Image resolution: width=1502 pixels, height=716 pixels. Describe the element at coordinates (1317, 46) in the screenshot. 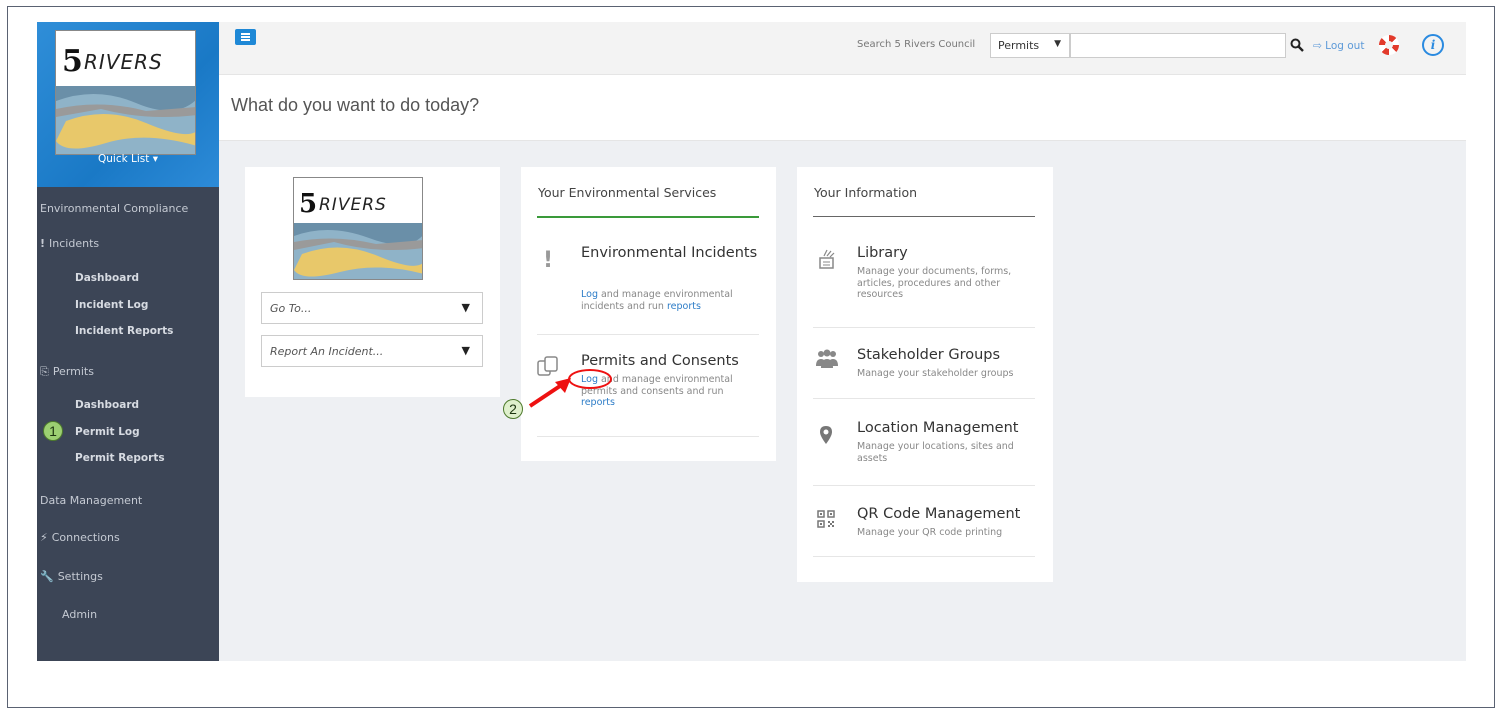

I see `logout-icon: ⇨` at that location.